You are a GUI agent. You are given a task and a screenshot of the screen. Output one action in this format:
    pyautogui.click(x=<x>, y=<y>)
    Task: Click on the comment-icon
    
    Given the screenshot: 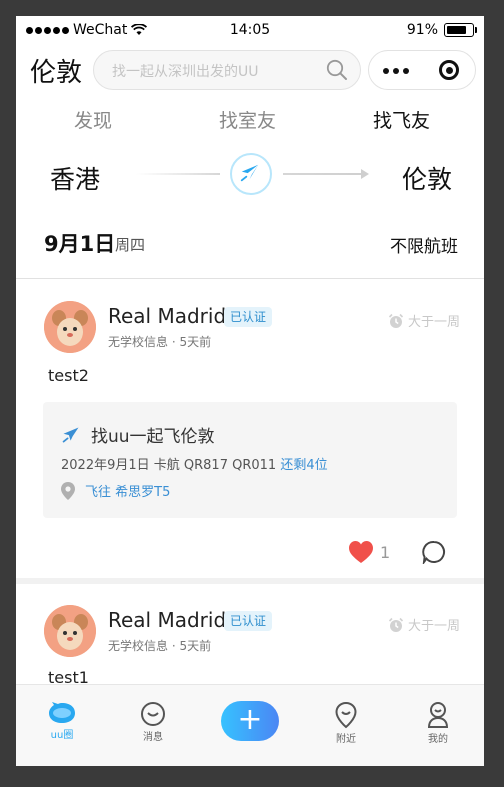 What is the action you would take?
    pyautogui.click(x=434, y=552)
    